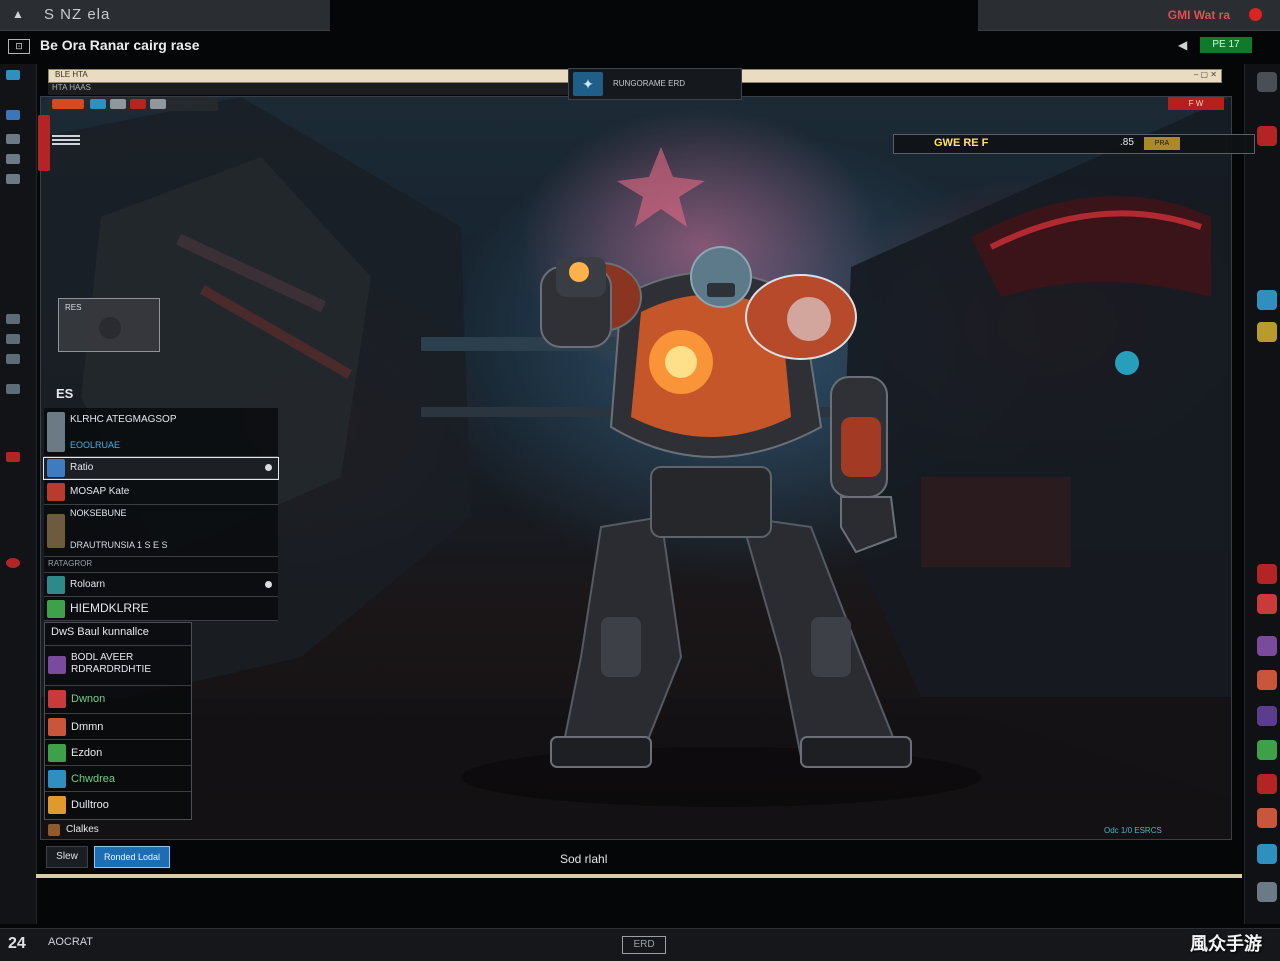 The width and height of the screenshot is (1280, 961). Describe the element at coordinates (1267, 136) in the screenshot. I see `alert-icon` at that location.